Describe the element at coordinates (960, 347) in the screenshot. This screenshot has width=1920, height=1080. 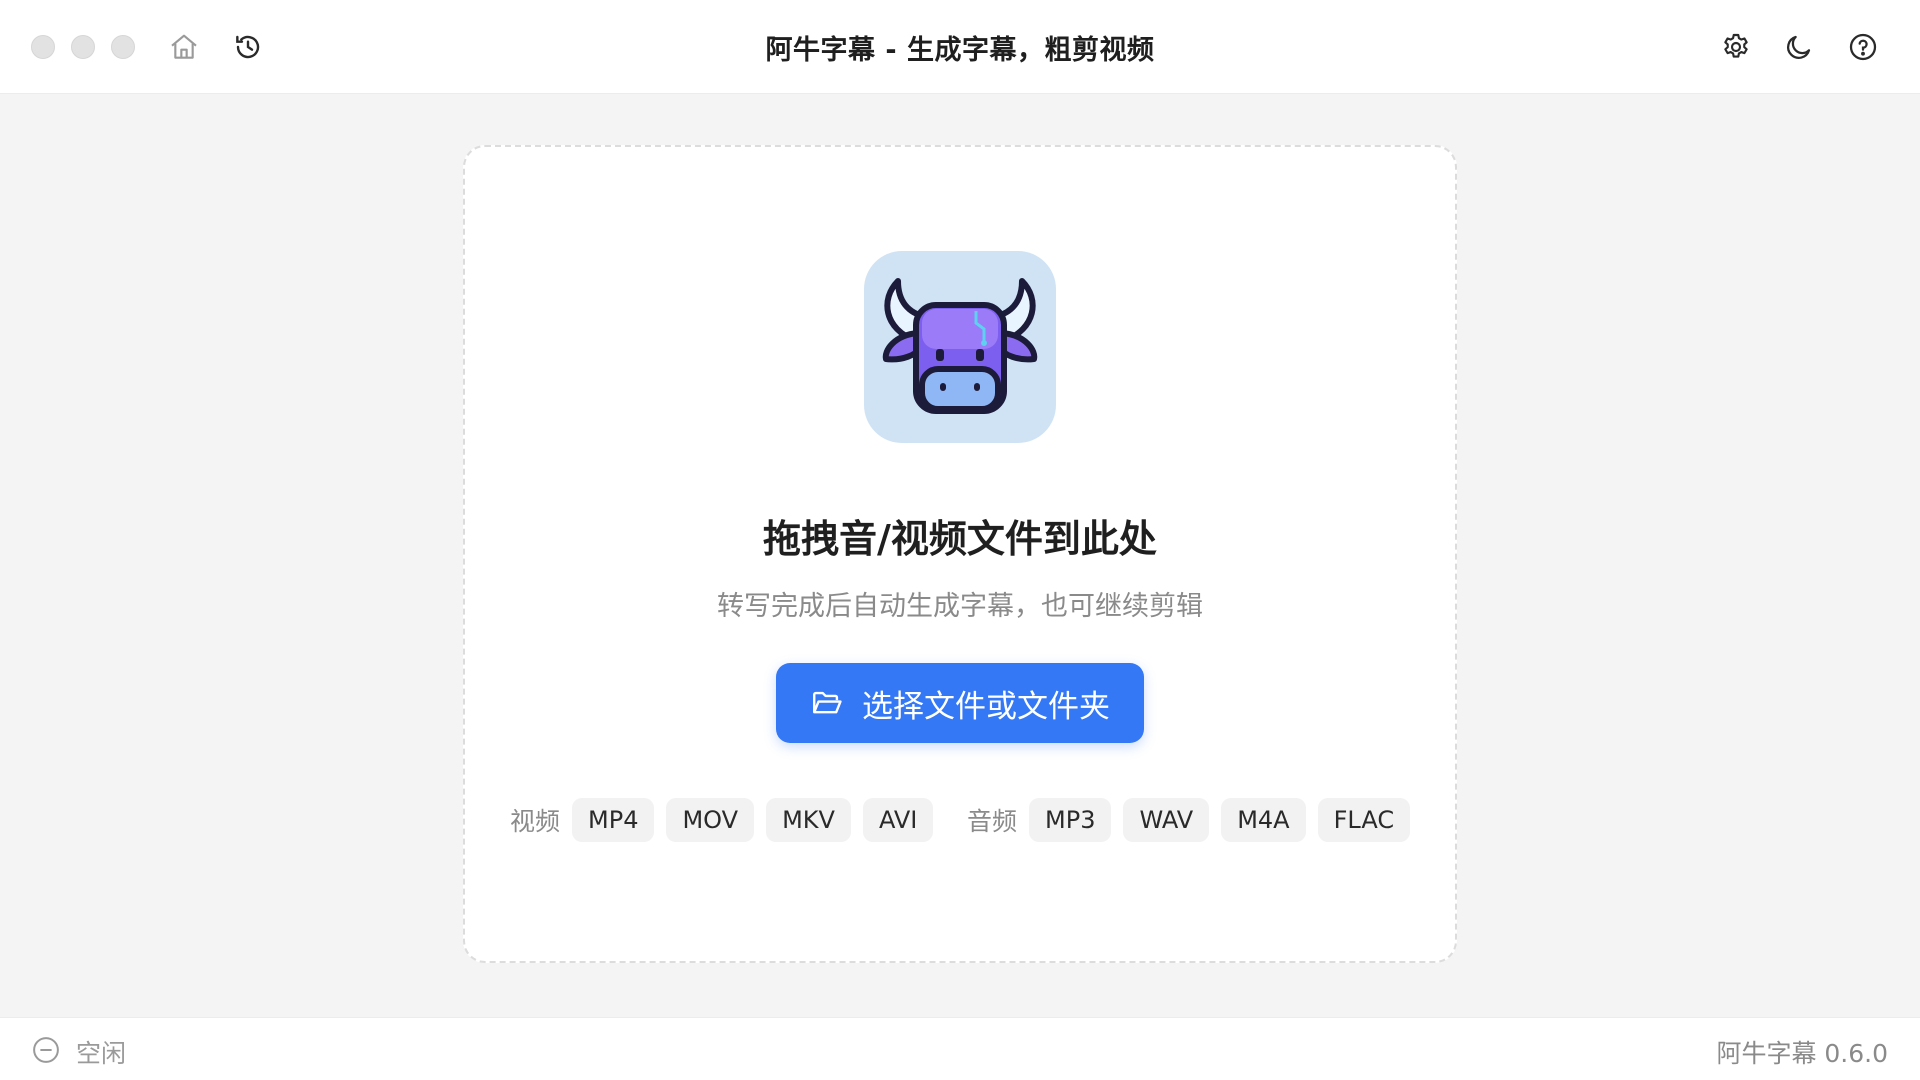
I see `app-logo` at that location.